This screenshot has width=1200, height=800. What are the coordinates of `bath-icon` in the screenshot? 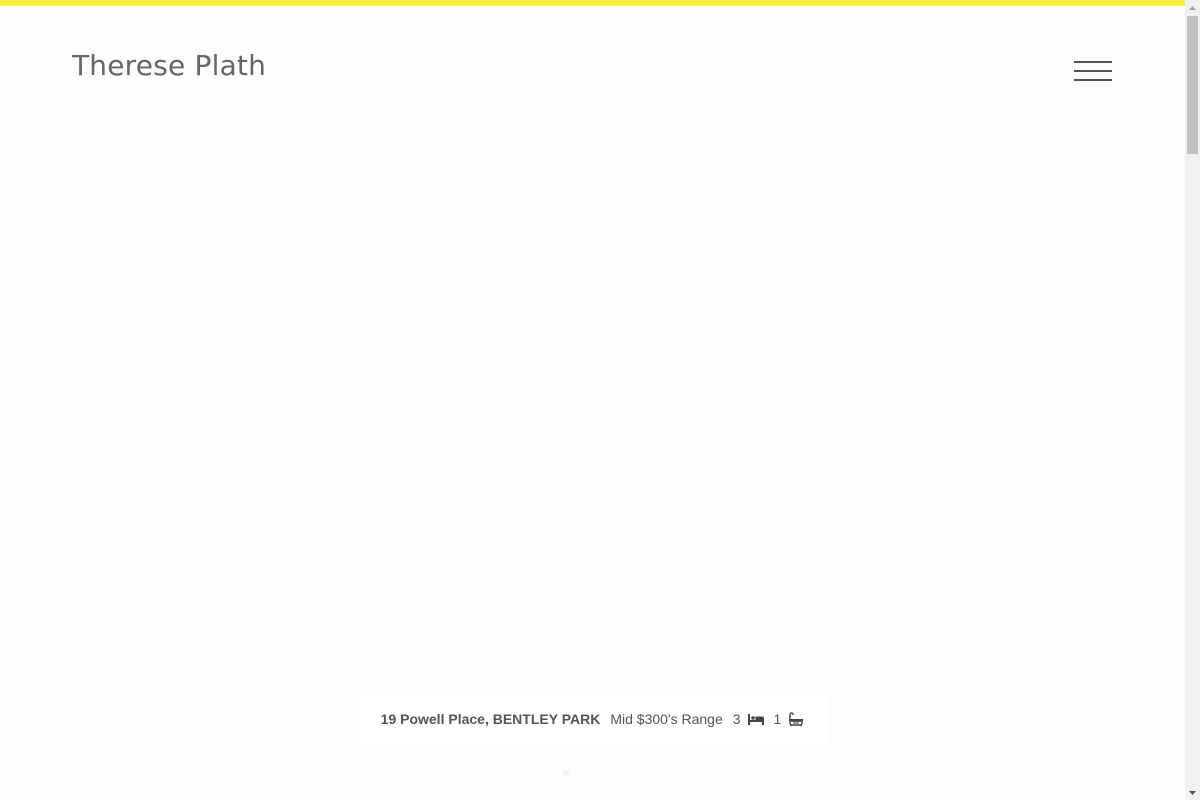 It's located at (796, 719).